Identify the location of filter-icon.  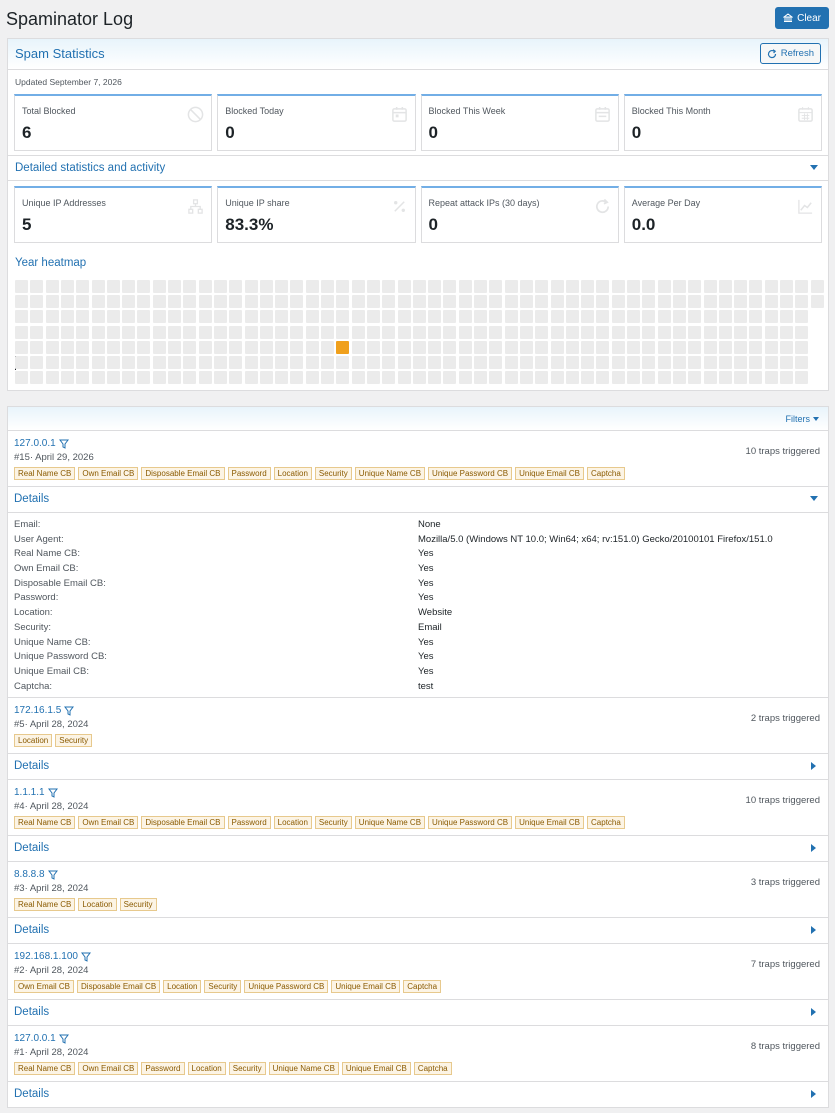
(69, 711).